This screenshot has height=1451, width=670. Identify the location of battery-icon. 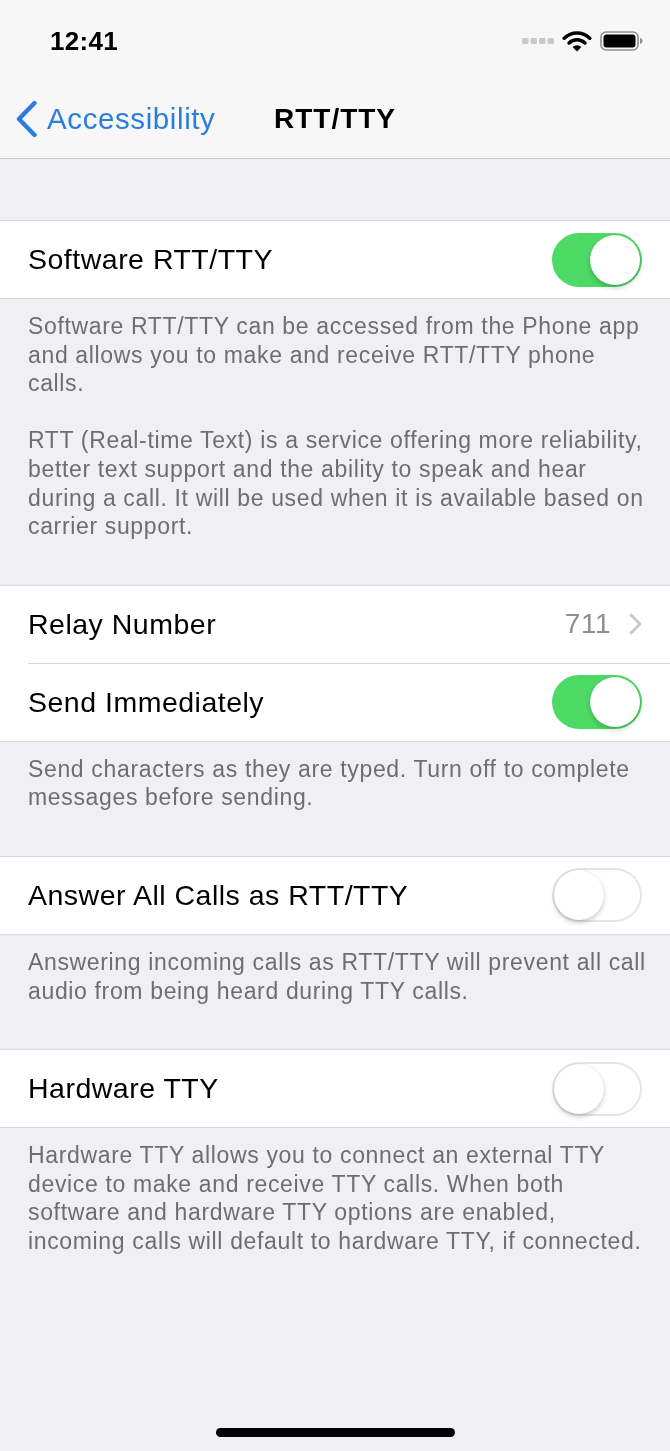
(621, 41).